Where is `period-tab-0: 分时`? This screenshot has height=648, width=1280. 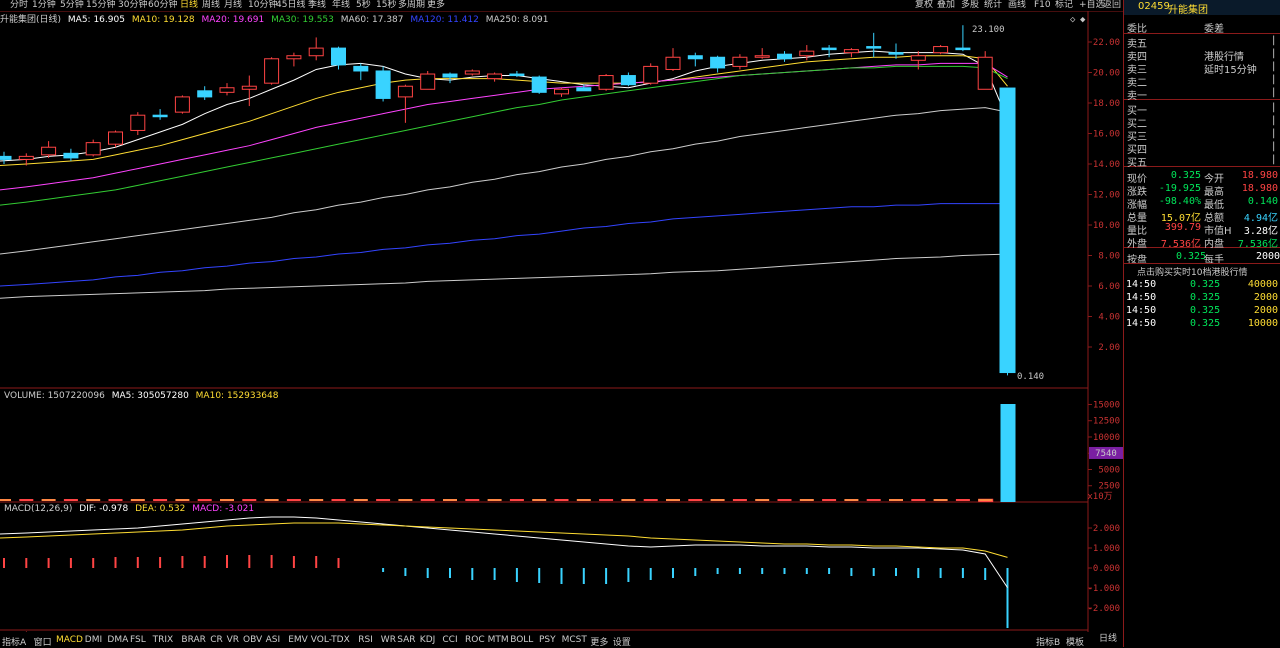 period-tab-0: 分时 is located at coordinates (19, 5).